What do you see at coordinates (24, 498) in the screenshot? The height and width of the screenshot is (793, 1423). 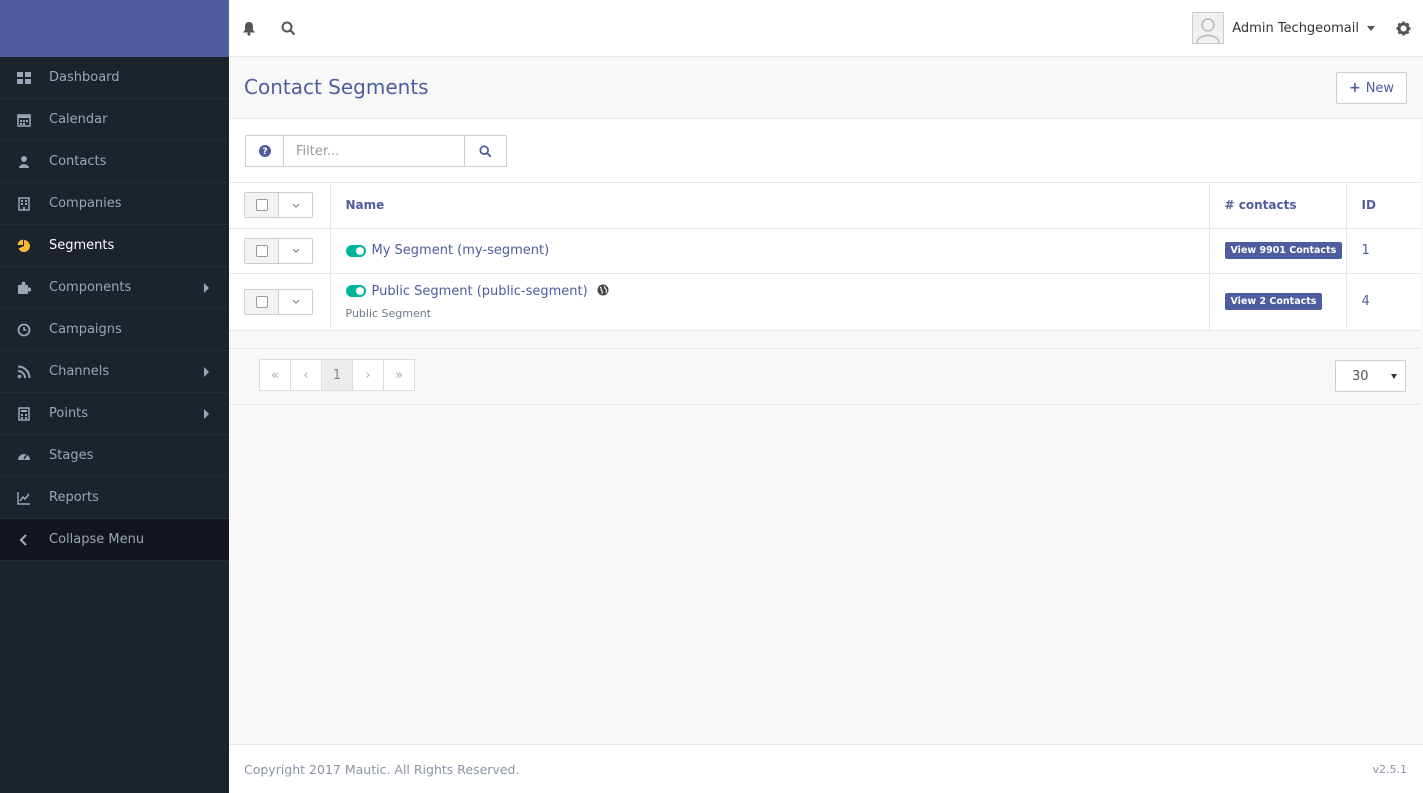 I see `line-chart-icon` at bounding box center [24, 498].